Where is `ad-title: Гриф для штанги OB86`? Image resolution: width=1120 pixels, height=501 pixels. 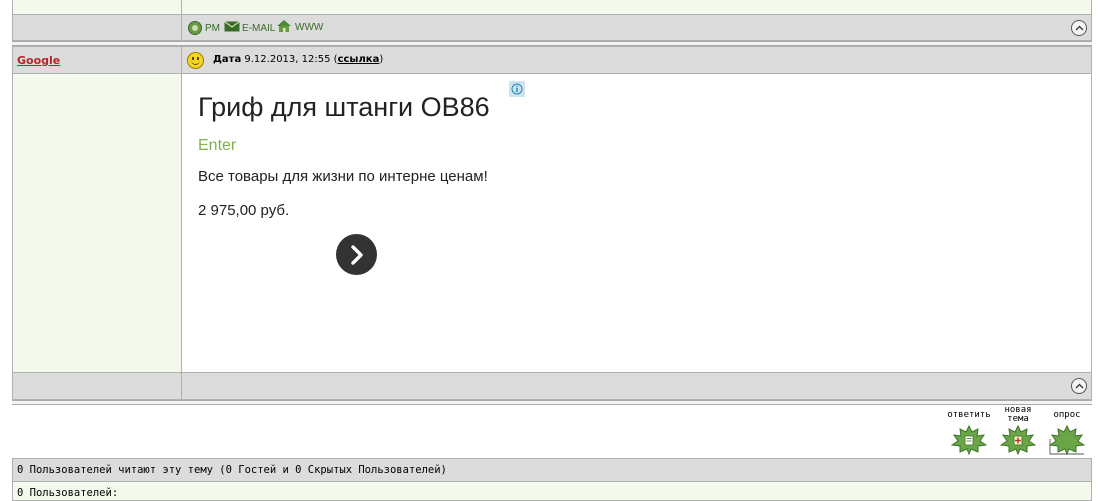 ad-title: Гриф для штанги OB86 is located at coordinates (344, 107).